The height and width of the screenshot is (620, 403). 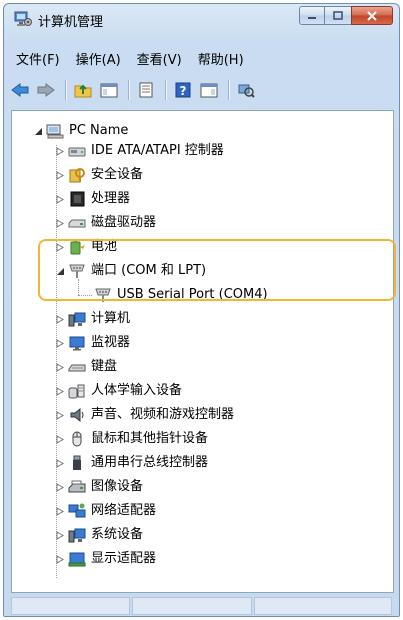 I want to click on tree-item-label: 键盘, so click(x=104, y=366).